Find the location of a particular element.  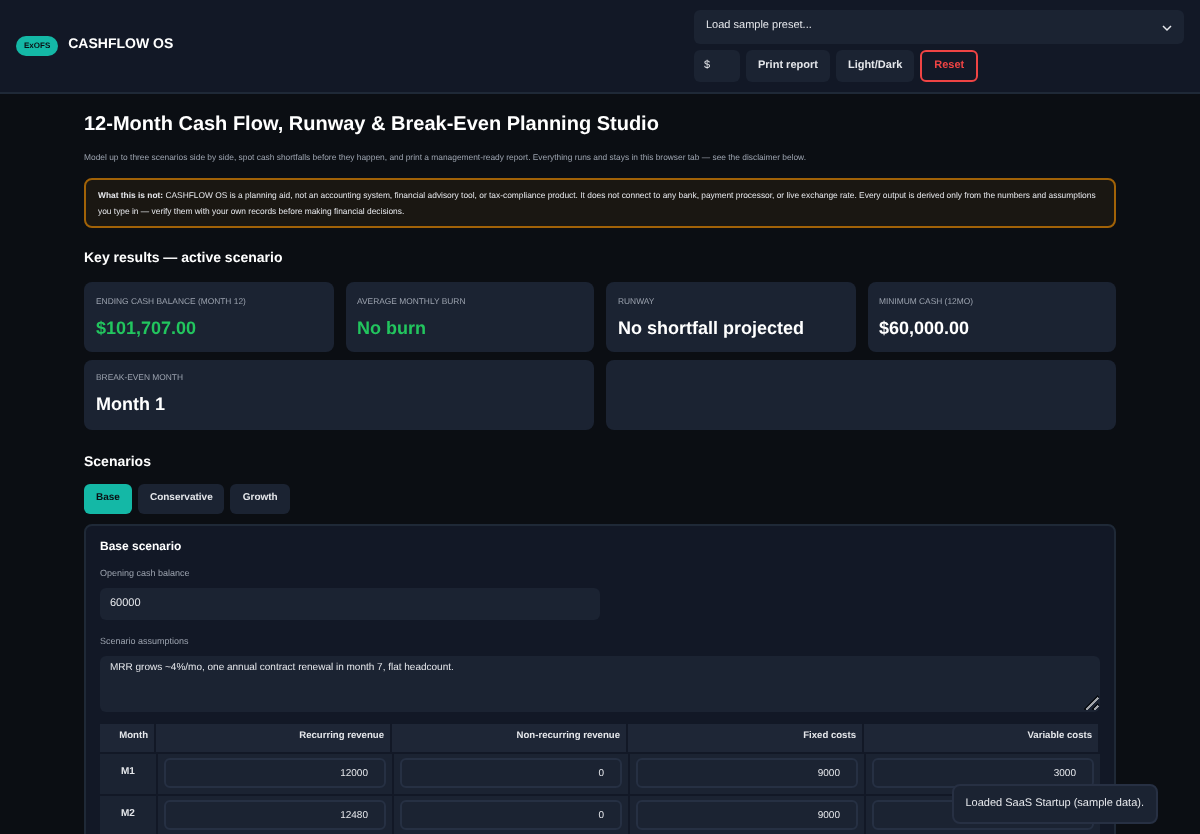

metric-value: No burn is located at coordinates (392, 329).